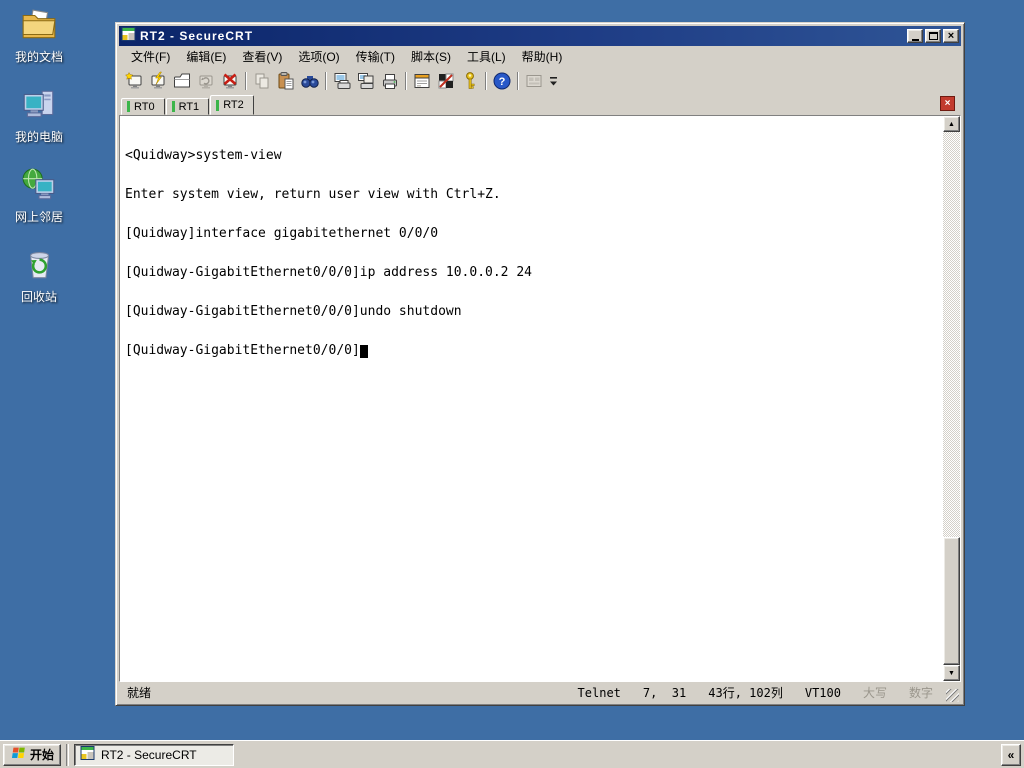 The height and width of the screenshot is (768, 1024). I want to click on tab-rt0: RT0, so click(143, 106).